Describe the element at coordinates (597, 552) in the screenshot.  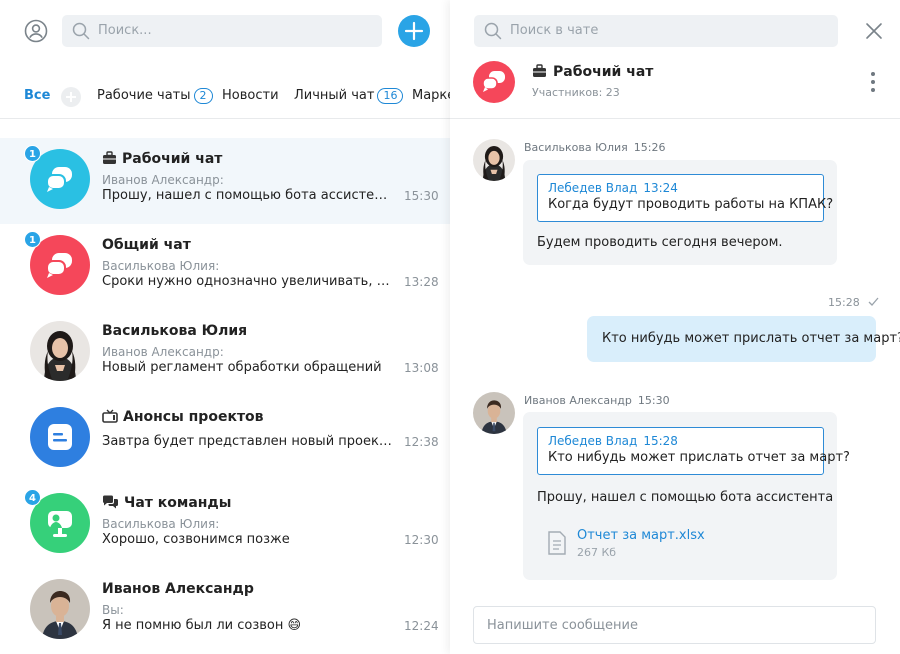
I see `file-size: 267 Кб` at that location.